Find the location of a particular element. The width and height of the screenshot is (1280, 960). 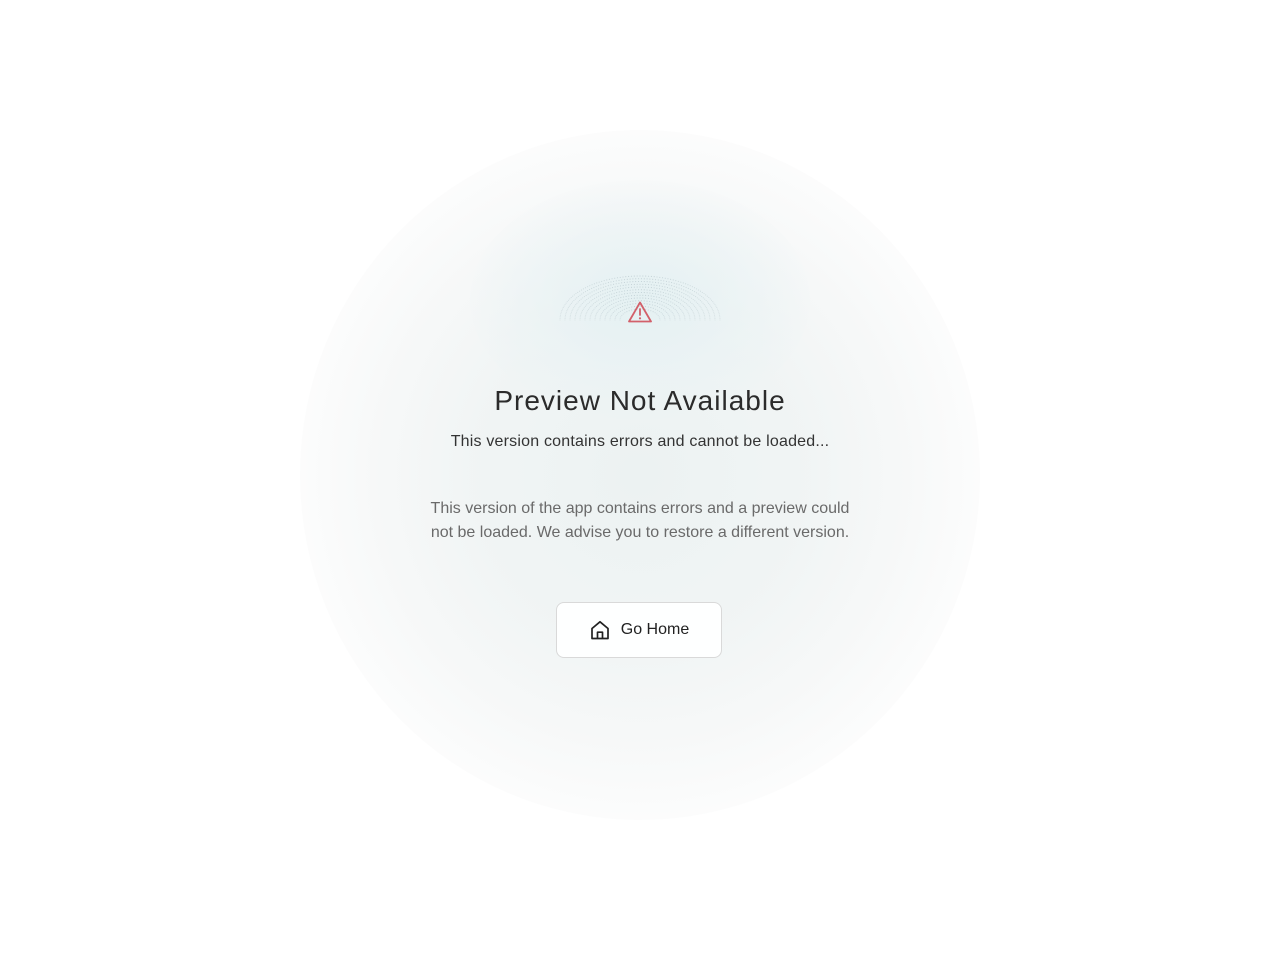

page-title: Preview Not Available is located at coordinates (640, 400).